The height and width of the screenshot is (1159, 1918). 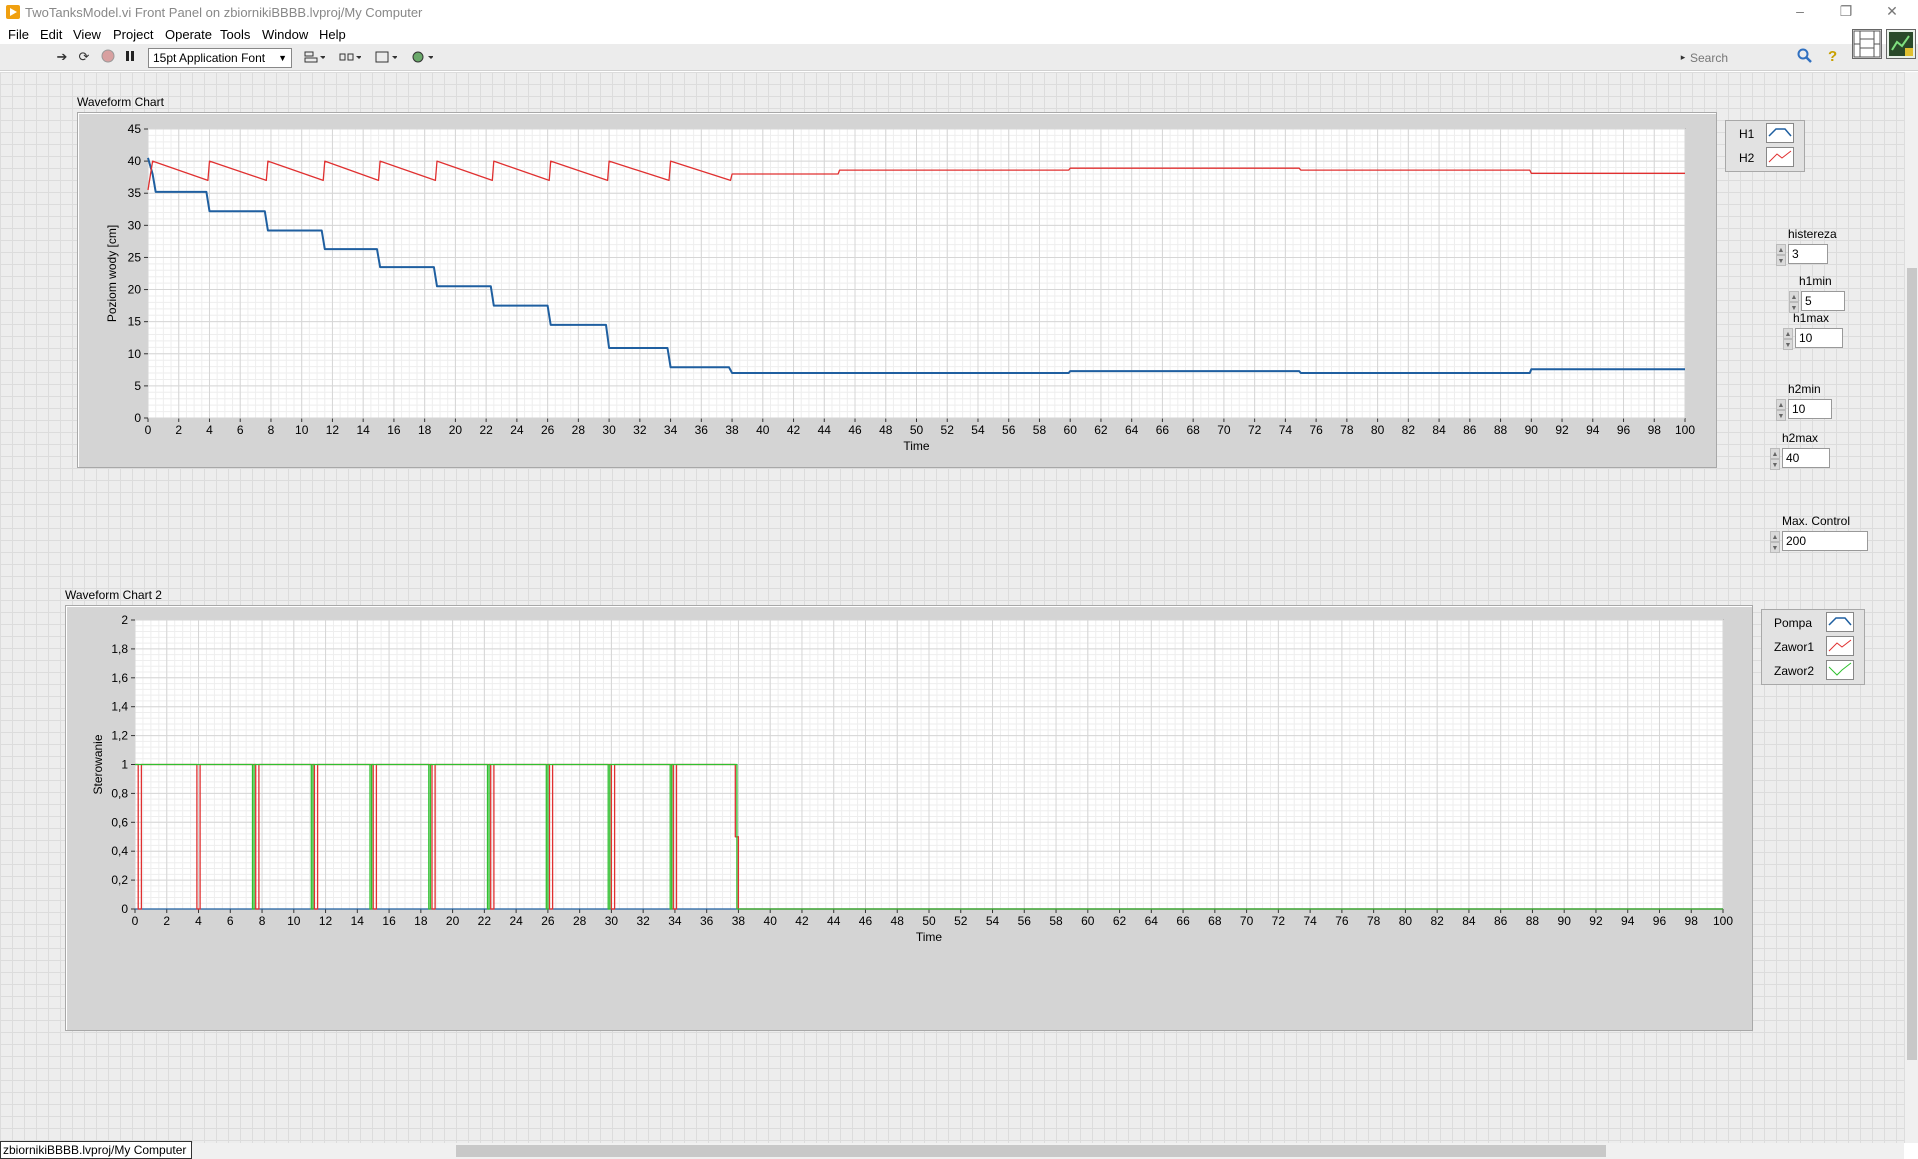 What do you see at coordinates (1823, 301) in the screenshot?
I see `h1min-input: 5` at bounding box center [1823, 301].